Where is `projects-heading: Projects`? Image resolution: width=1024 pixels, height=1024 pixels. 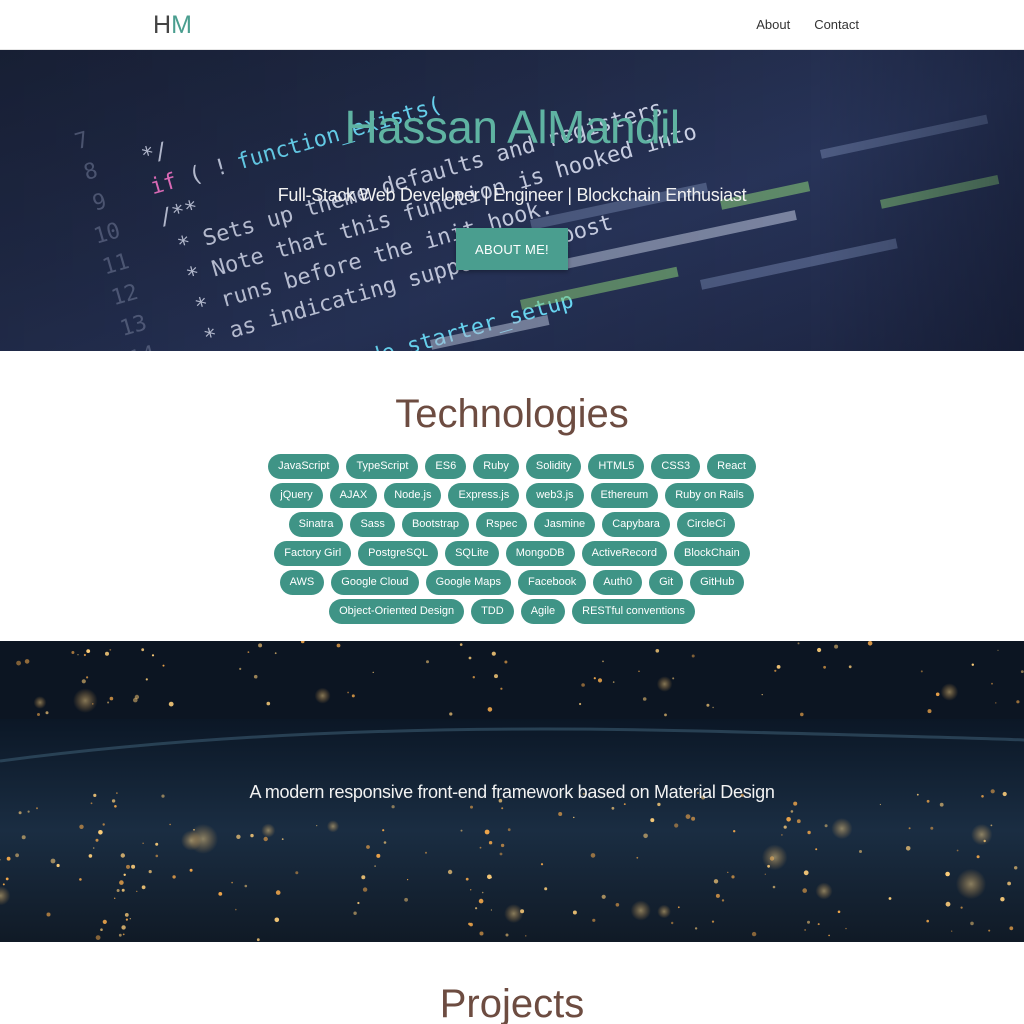 projects-heading: Projects is located at coordinates (512, 1003).